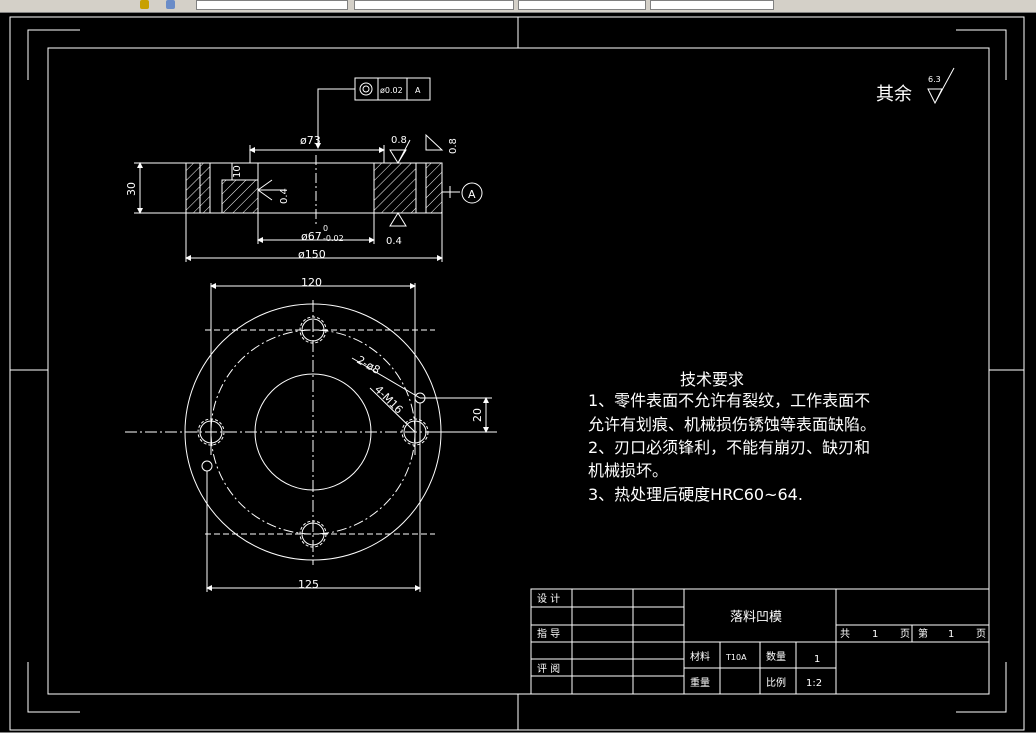 The image size is (1036, 741). What do you see at coordinates (548, 633) in the screenshot?
I see `tb-review: 指 导` at bounding box center [548, 633].